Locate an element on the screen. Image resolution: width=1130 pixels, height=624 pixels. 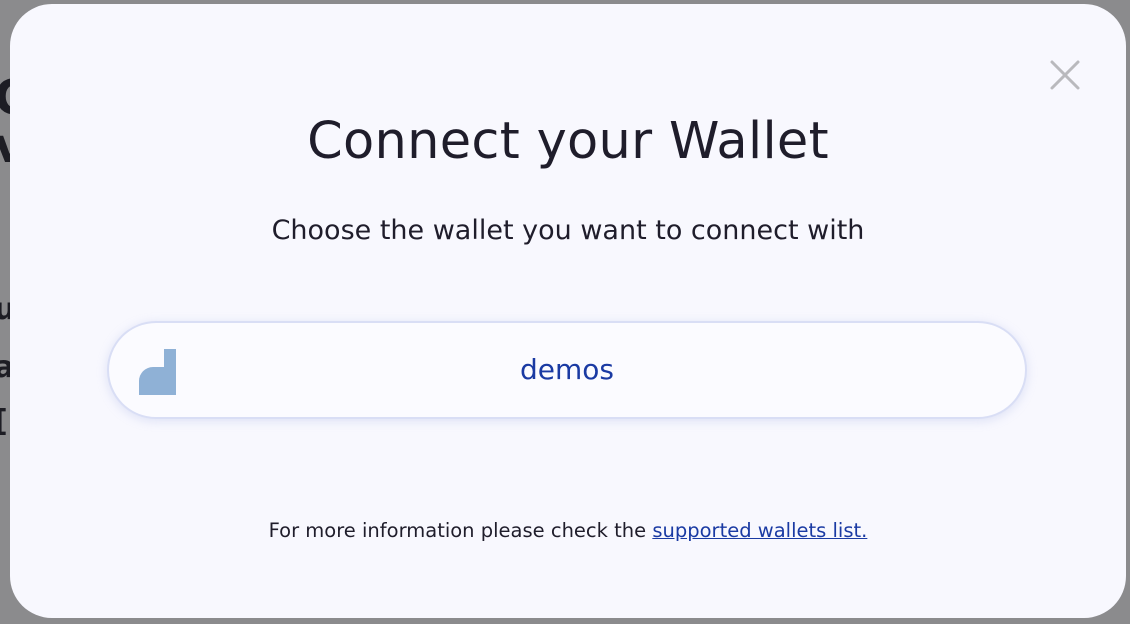
wallet-option-demos: demos is located at coordinates (567, 370).